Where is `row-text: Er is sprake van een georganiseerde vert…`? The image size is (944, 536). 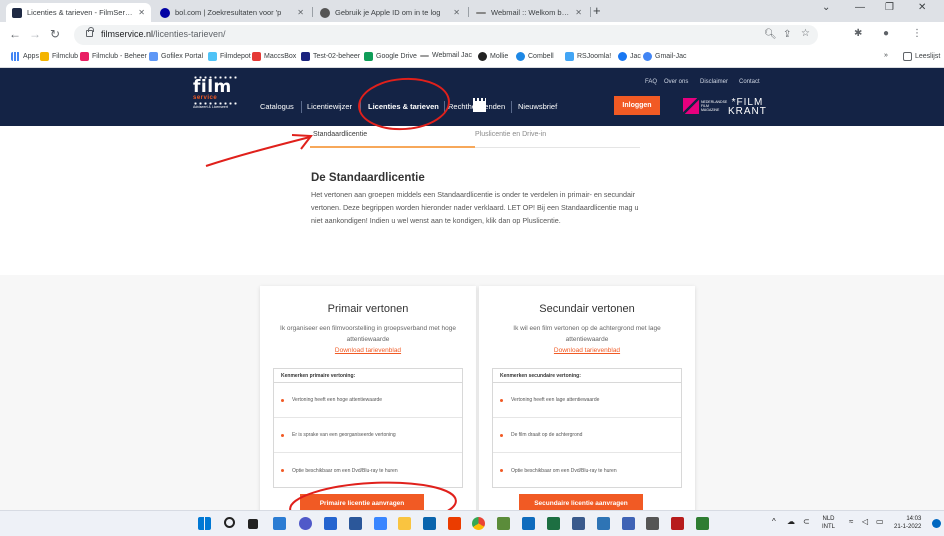
row-text: Er is sprake van een georganiseerde vert… is located at coordinates (344, 435).